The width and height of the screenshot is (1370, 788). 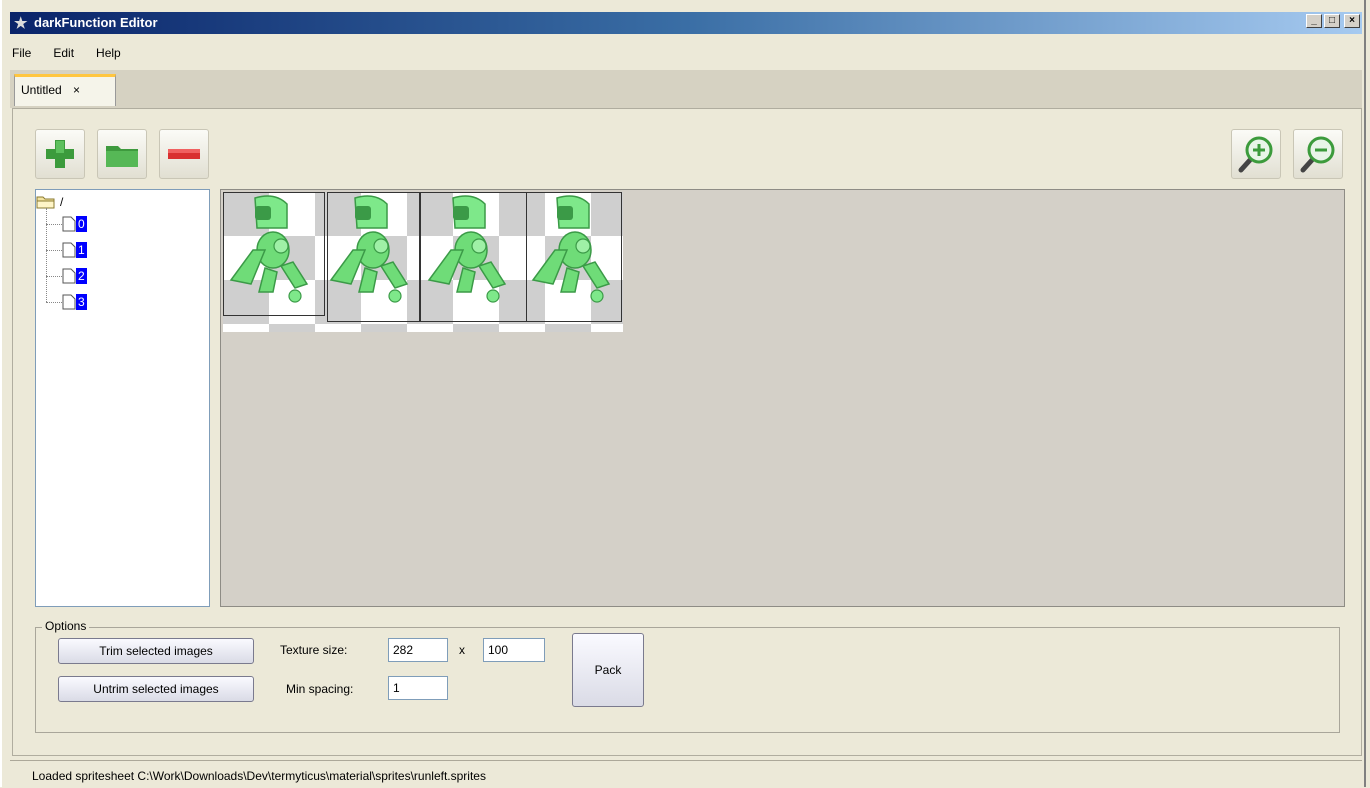 I want to click on tree-item-3: 3, so click(x=66, y=302).